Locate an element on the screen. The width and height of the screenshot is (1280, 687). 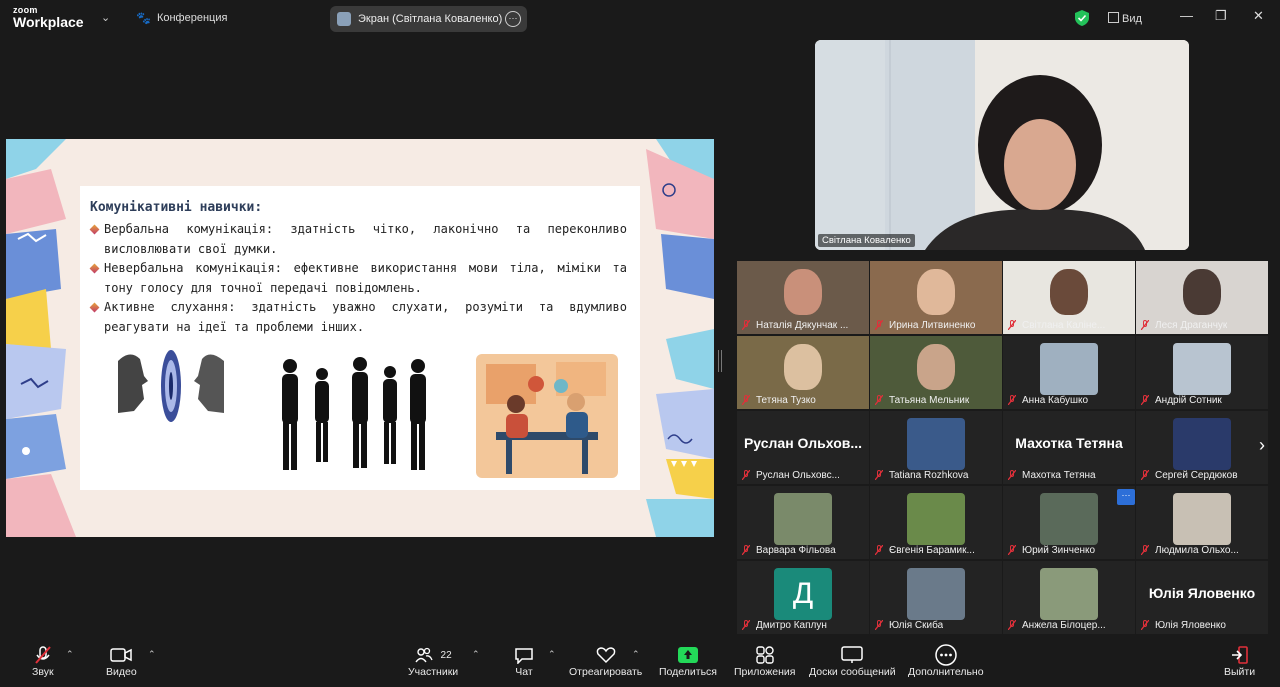
participant-tile: Tatiana Rozhkova is located at coordinates (936, 447).